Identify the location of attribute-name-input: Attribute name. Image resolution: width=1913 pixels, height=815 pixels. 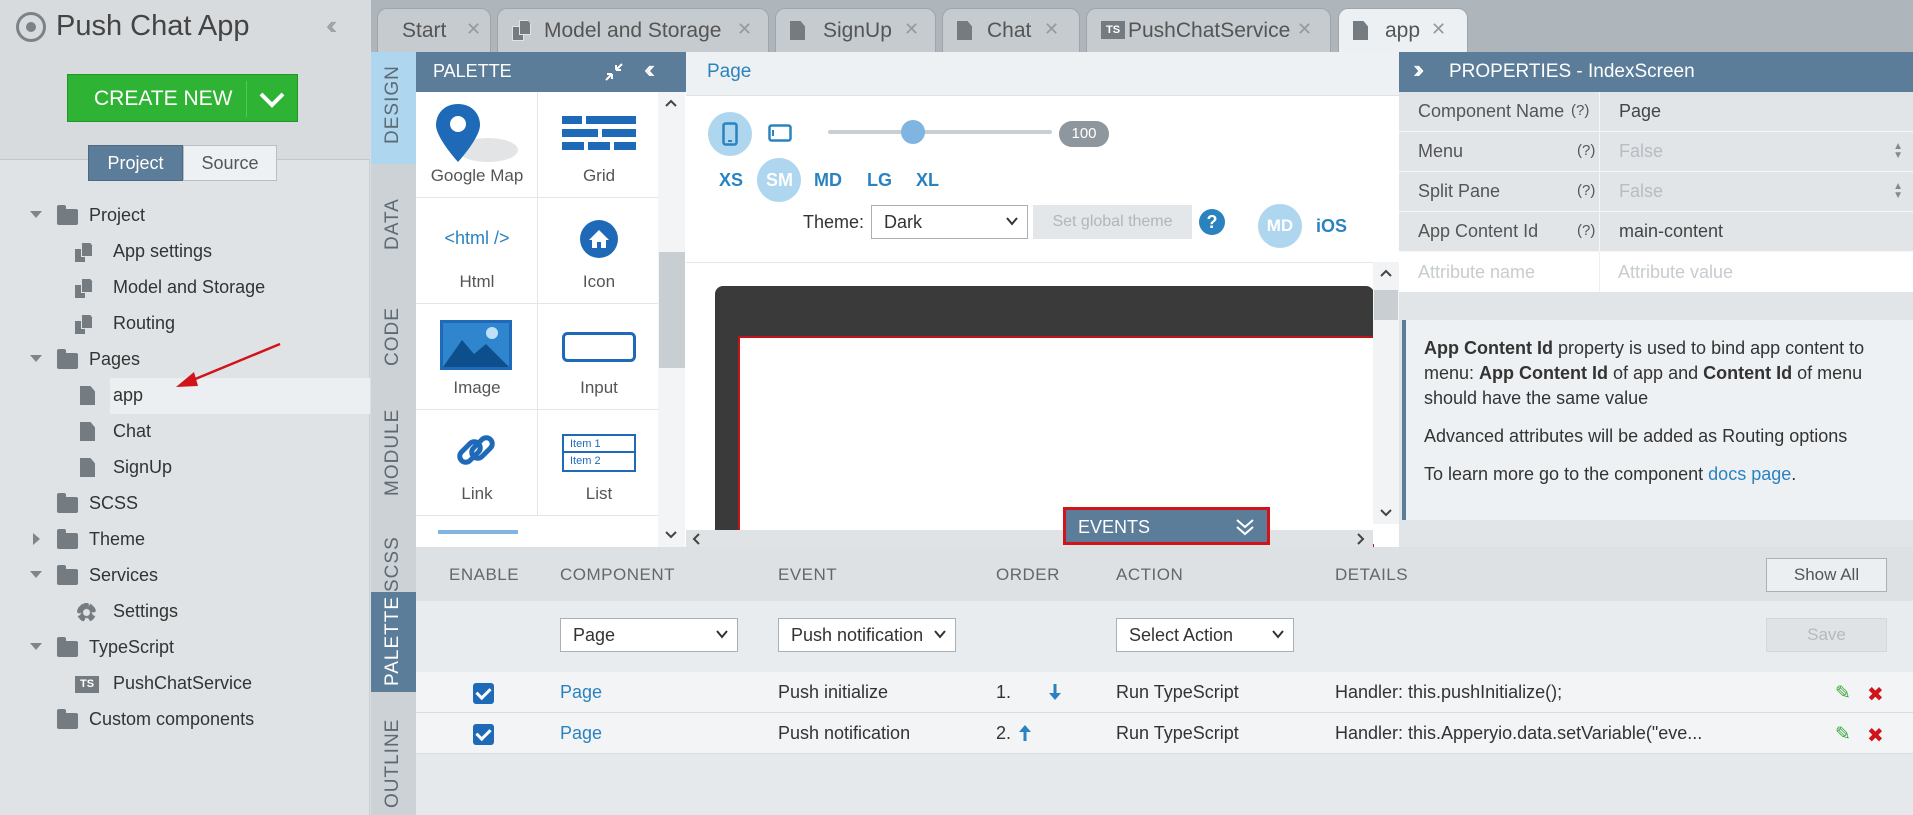
(1476, 272).